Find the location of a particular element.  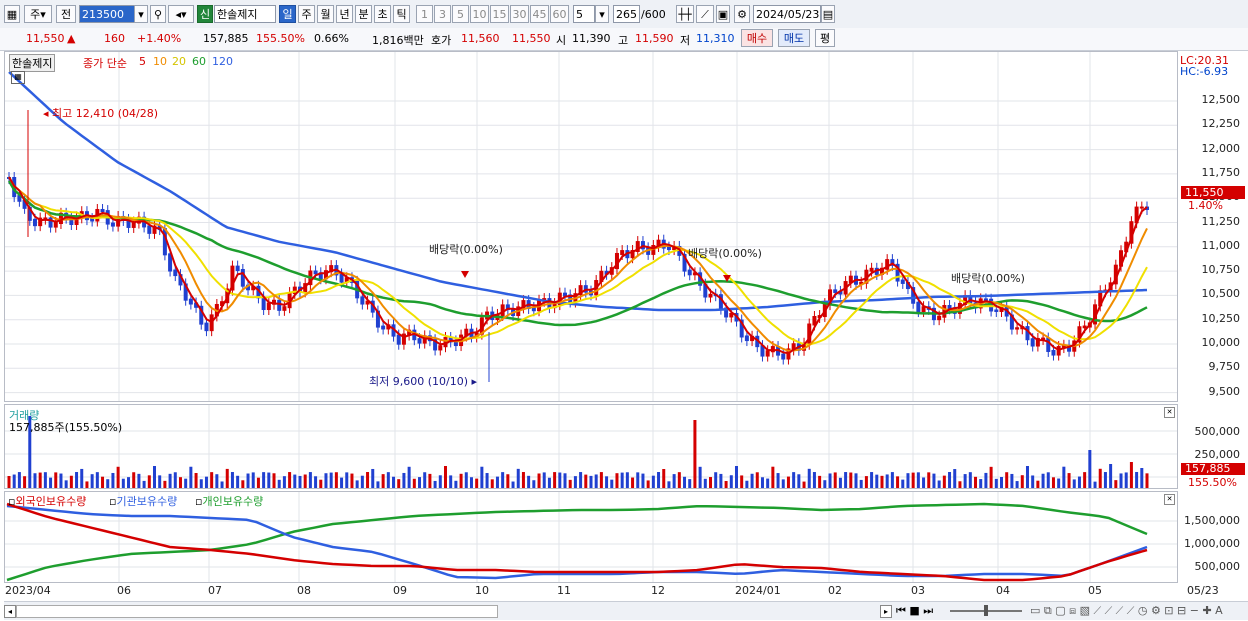

candle-type-icon: ┼┼ is located at coordinates (685, 14).